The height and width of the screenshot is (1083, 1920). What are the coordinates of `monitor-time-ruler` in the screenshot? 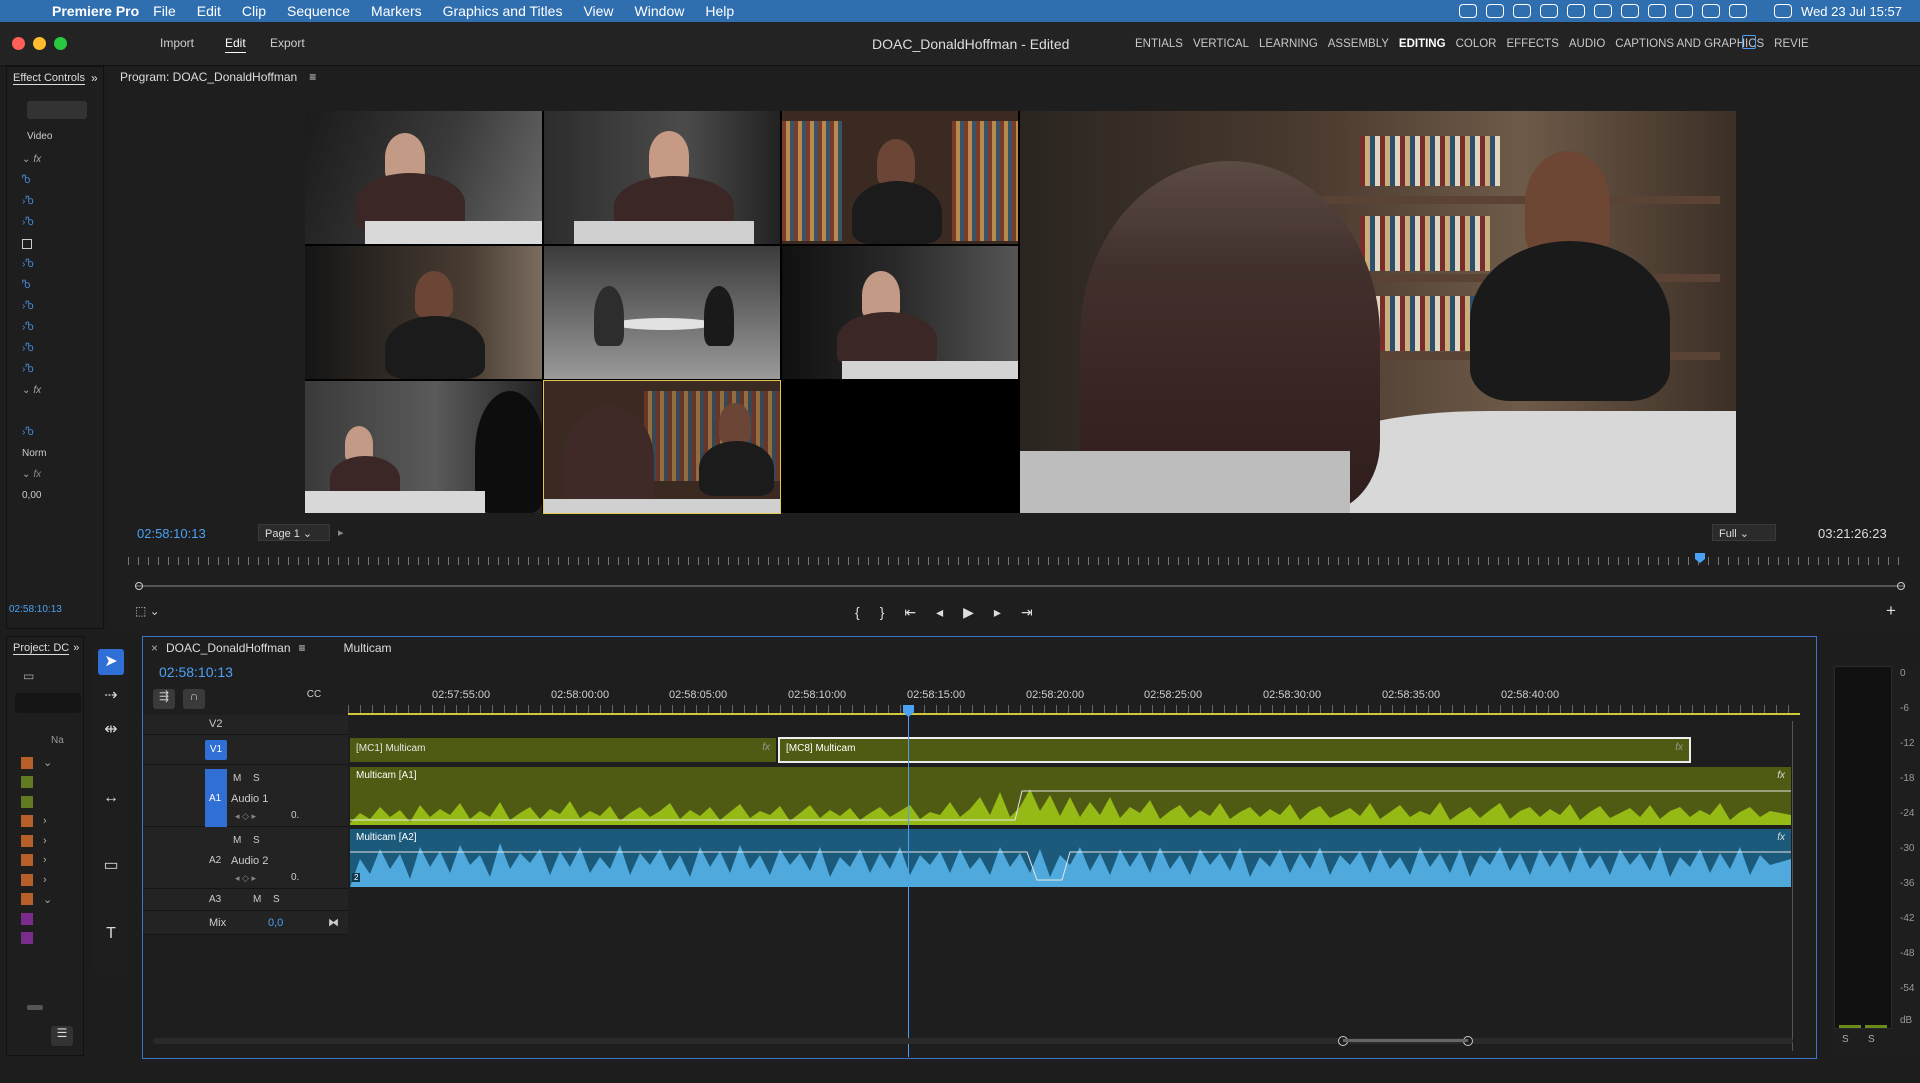 It's located at (1017, 560).